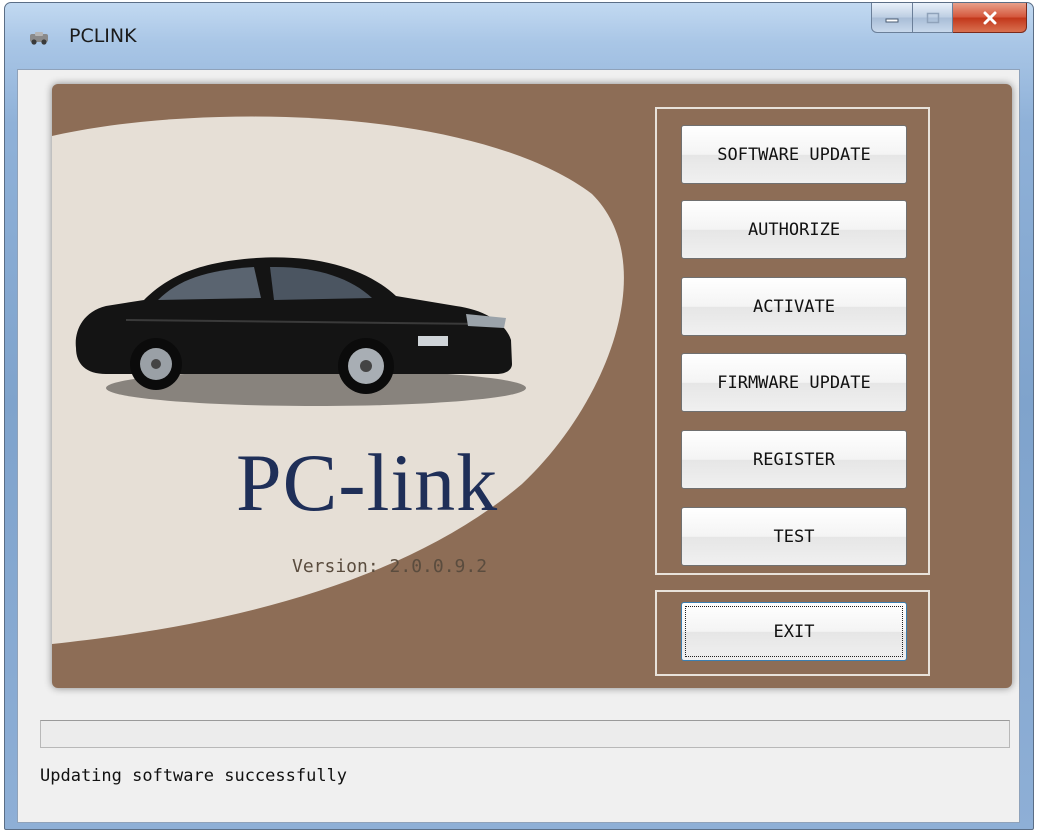  What do you see at coordinates (367, 482) in the screenshot?
I see `app-logo-text: PC-link` at bounding box center [367, 482].